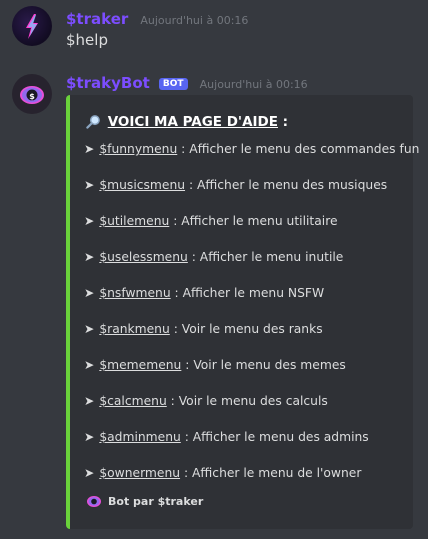 This screenshot has width=428, height=539. What do you see at coordinates (134, 221) in the screenshot?
I see `command-link: $utilemenu` at bounding box center [134, 221].